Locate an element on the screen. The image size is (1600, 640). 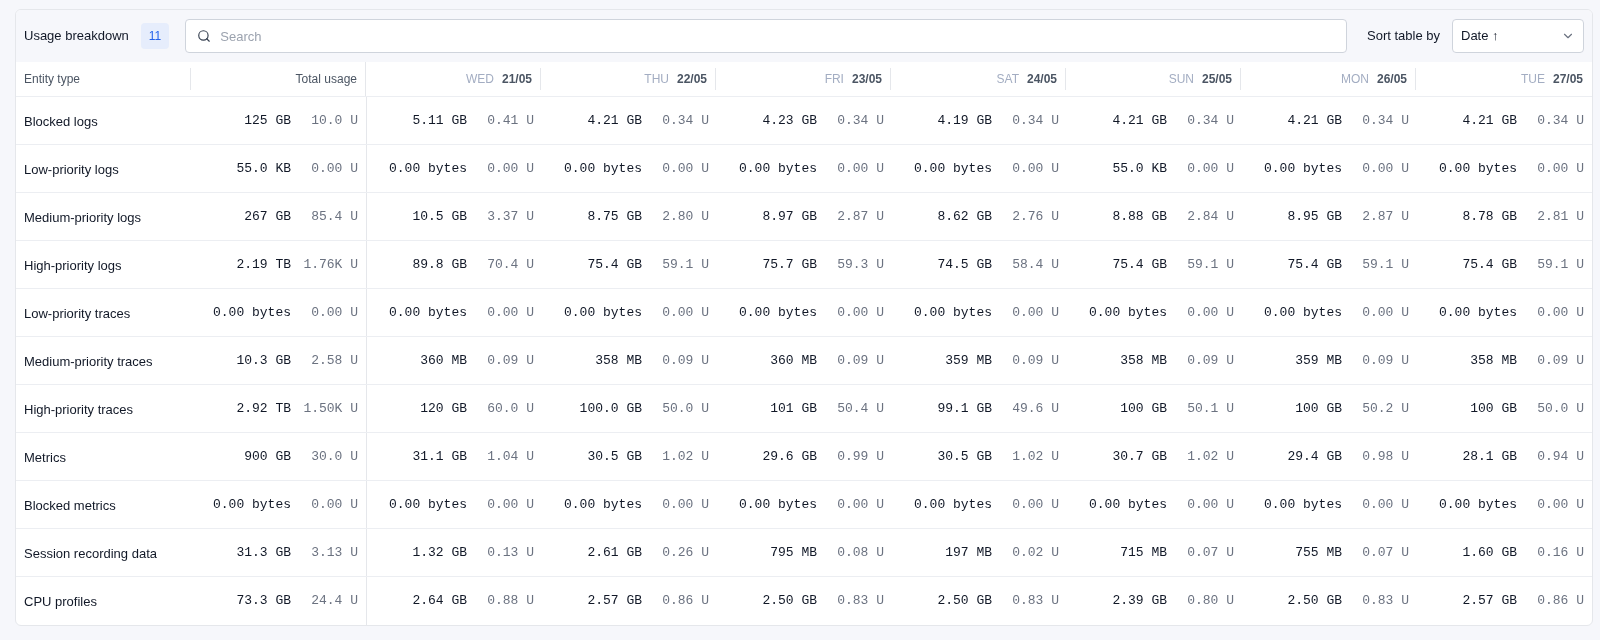
size-cell-text: 31.1 GB is located at coordinates (439, 456).